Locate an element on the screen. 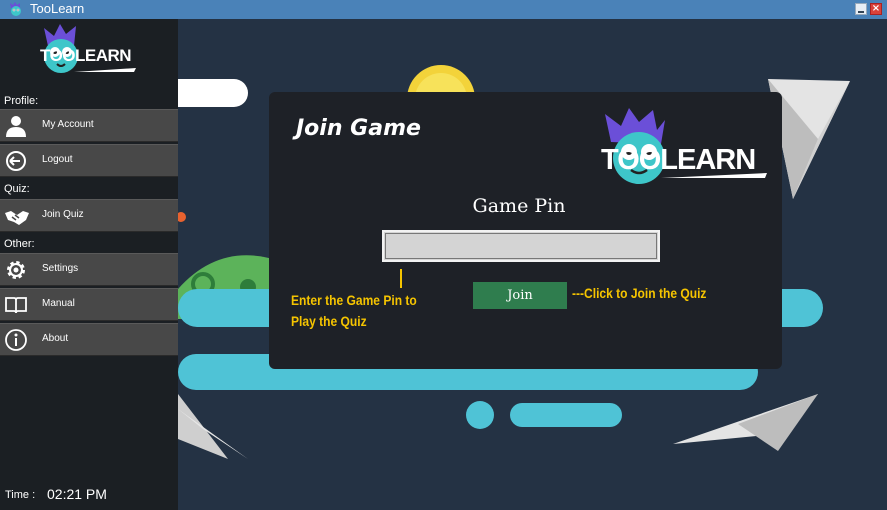 Image resolution: width=887 pixels, height=510 pixels. handshake-icon is located at coordinates (16, 216).